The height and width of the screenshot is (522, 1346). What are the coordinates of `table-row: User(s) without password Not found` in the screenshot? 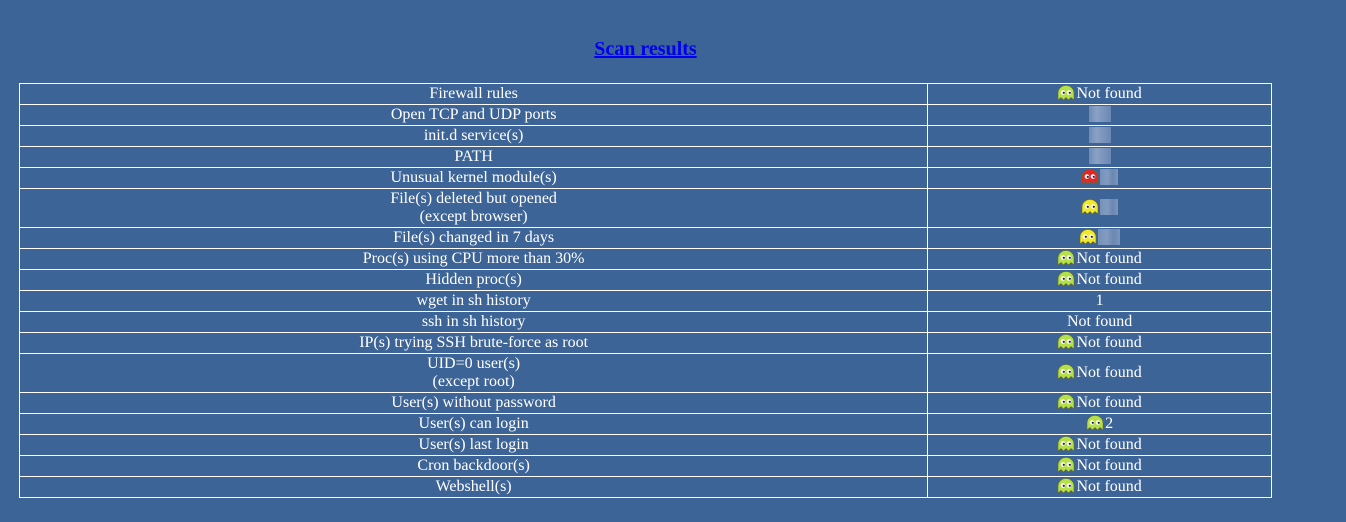 It's located at (645, 403).